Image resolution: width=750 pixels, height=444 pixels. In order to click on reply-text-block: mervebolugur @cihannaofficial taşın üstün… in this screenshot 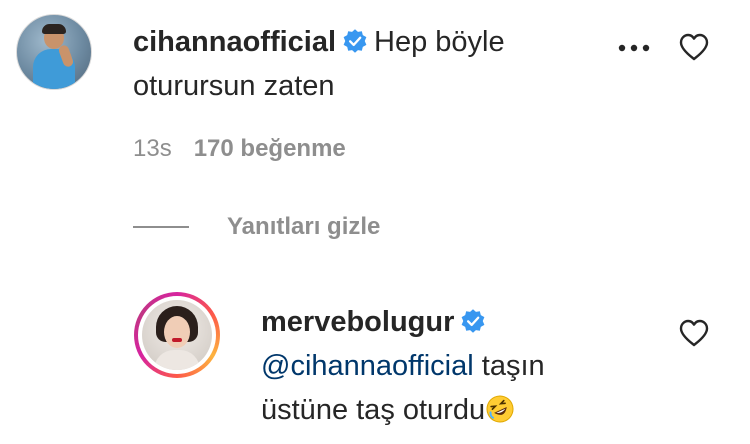, I will do `click(441, 366)`.